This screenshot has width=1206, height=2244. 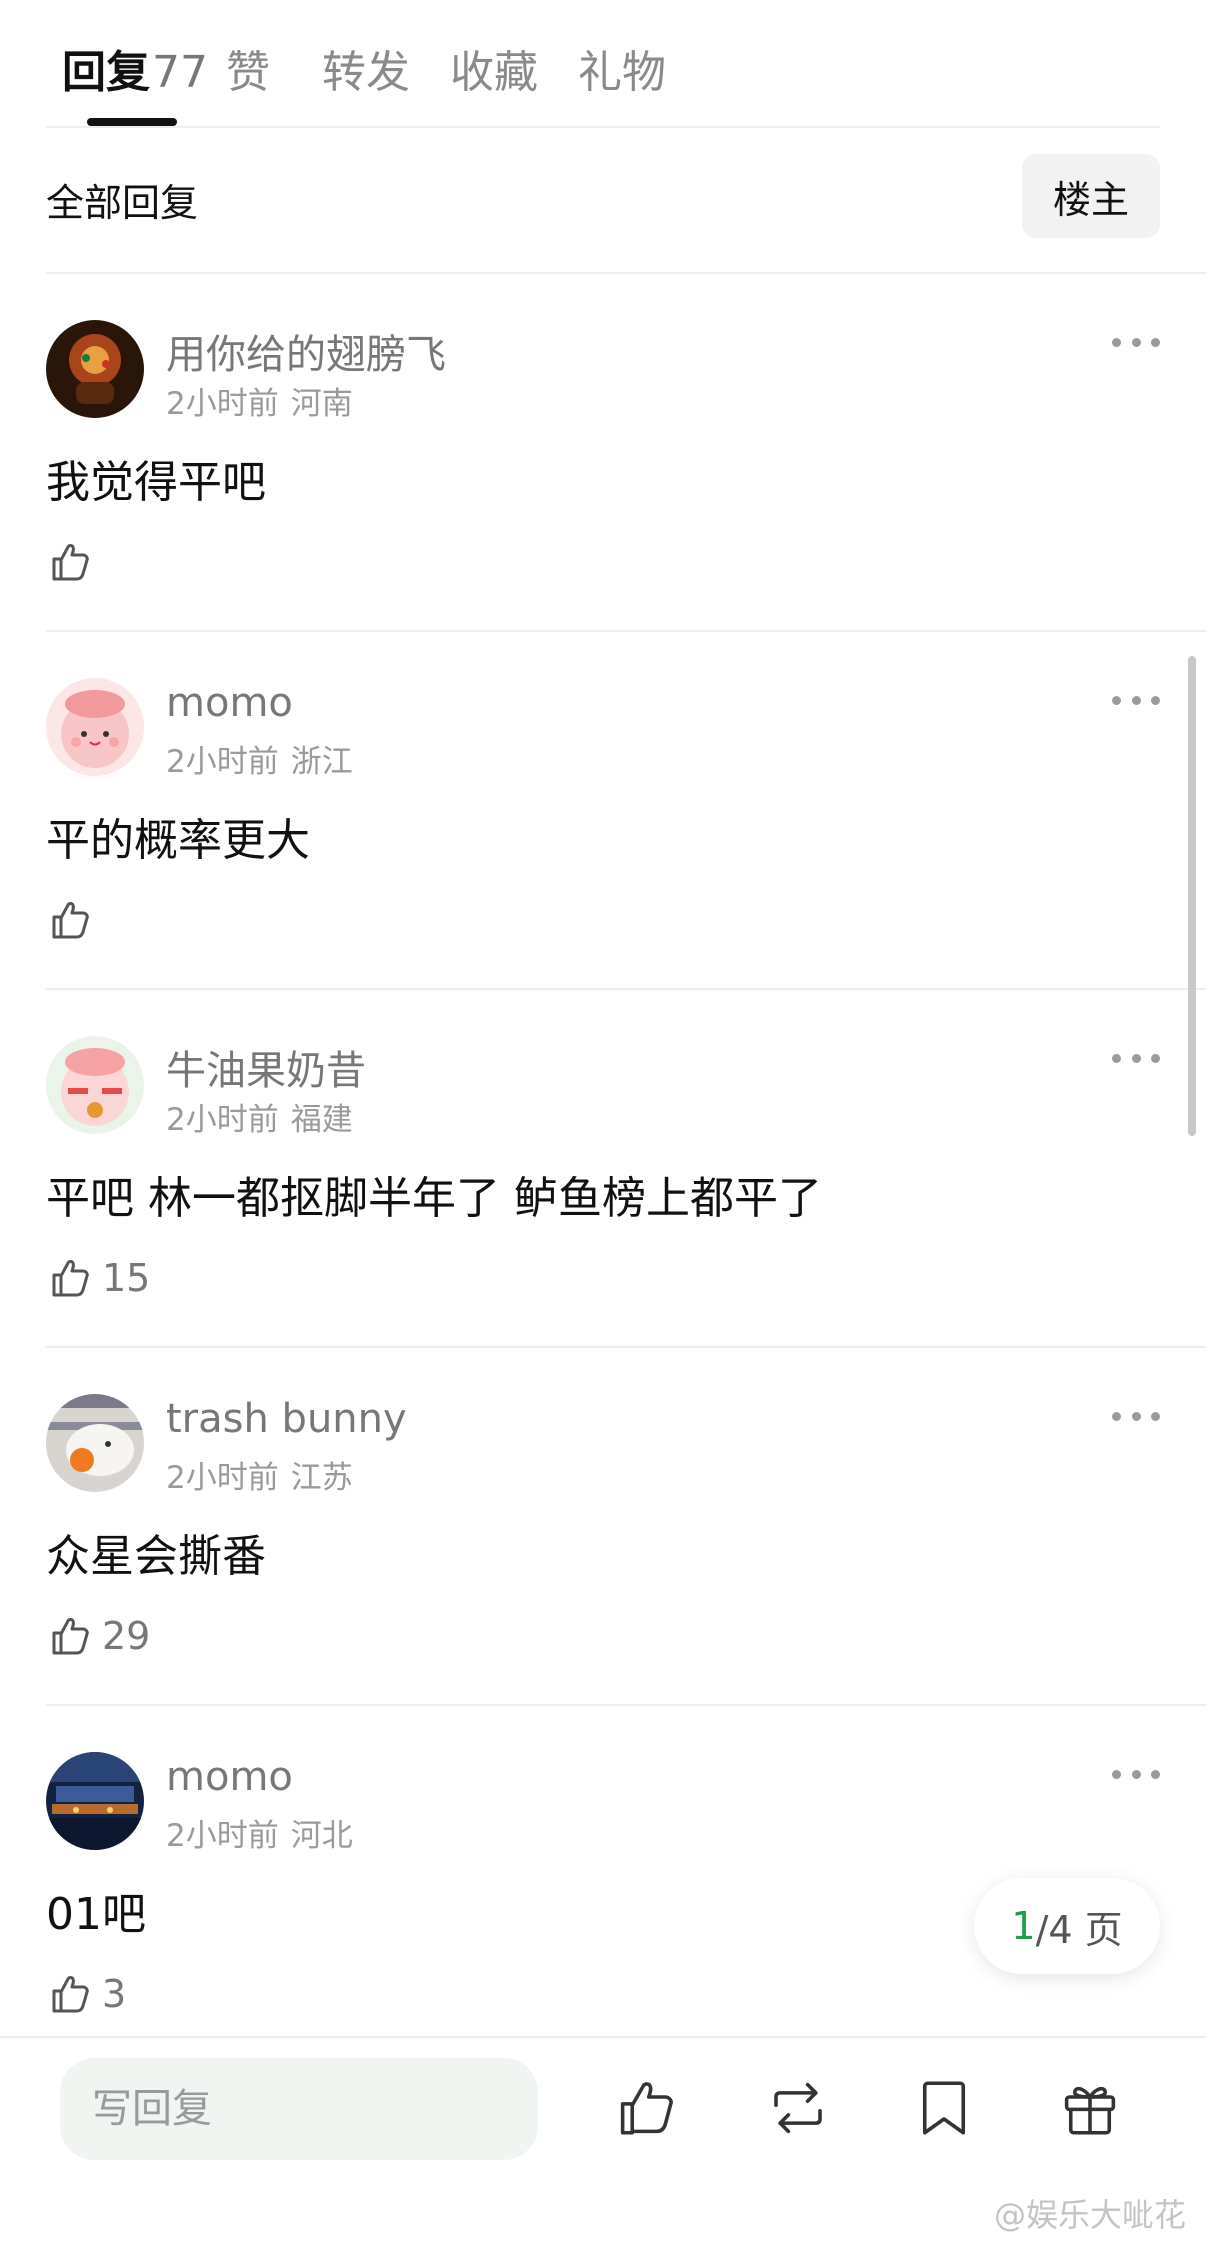 I want to click on like-button: 29, so click(x=98, y=1636).